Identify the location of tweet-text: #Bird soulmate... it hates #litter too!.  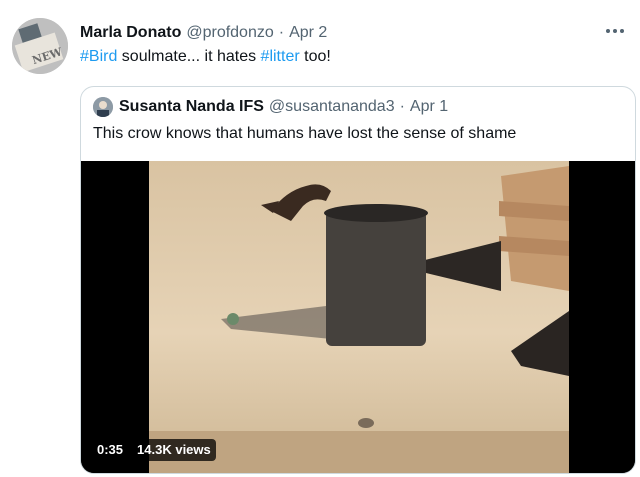
(205, 57).